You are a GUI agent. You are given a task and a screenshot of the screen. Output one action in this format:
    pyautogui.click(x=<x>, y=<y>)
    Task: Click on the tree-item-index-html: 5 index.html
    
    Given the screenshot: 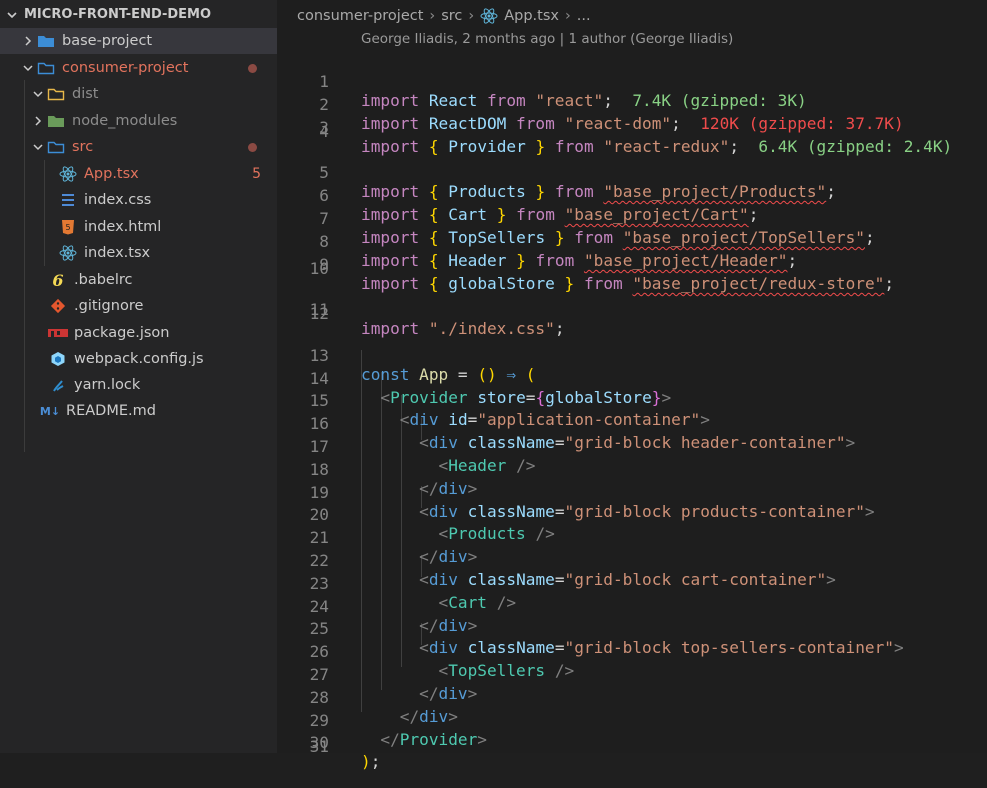 What is the action you would take?
    pyautogui.click(x=138, y=227)
    